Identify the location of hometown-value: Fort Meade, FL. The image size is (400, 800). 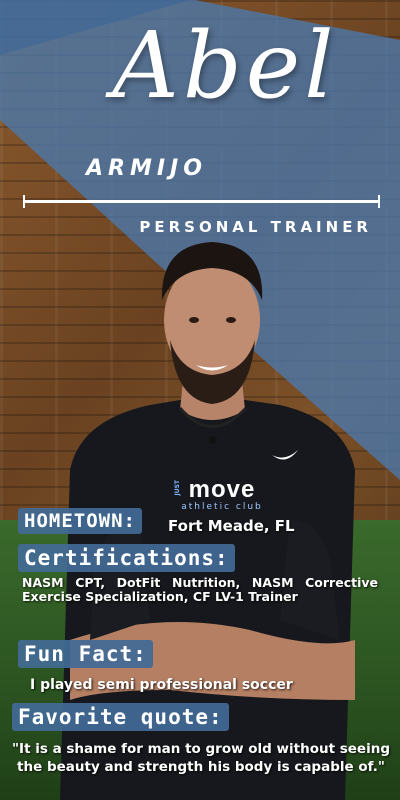
(231, 526).